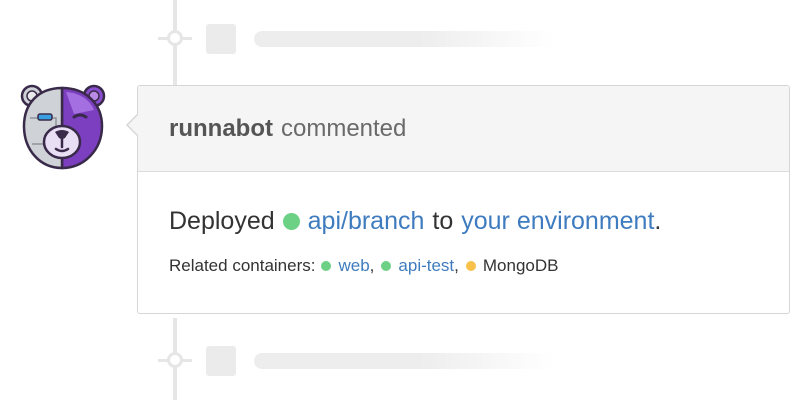 This screenshot has height=400, width=810. I want to click on container-link-web: web, so click(353, 266).